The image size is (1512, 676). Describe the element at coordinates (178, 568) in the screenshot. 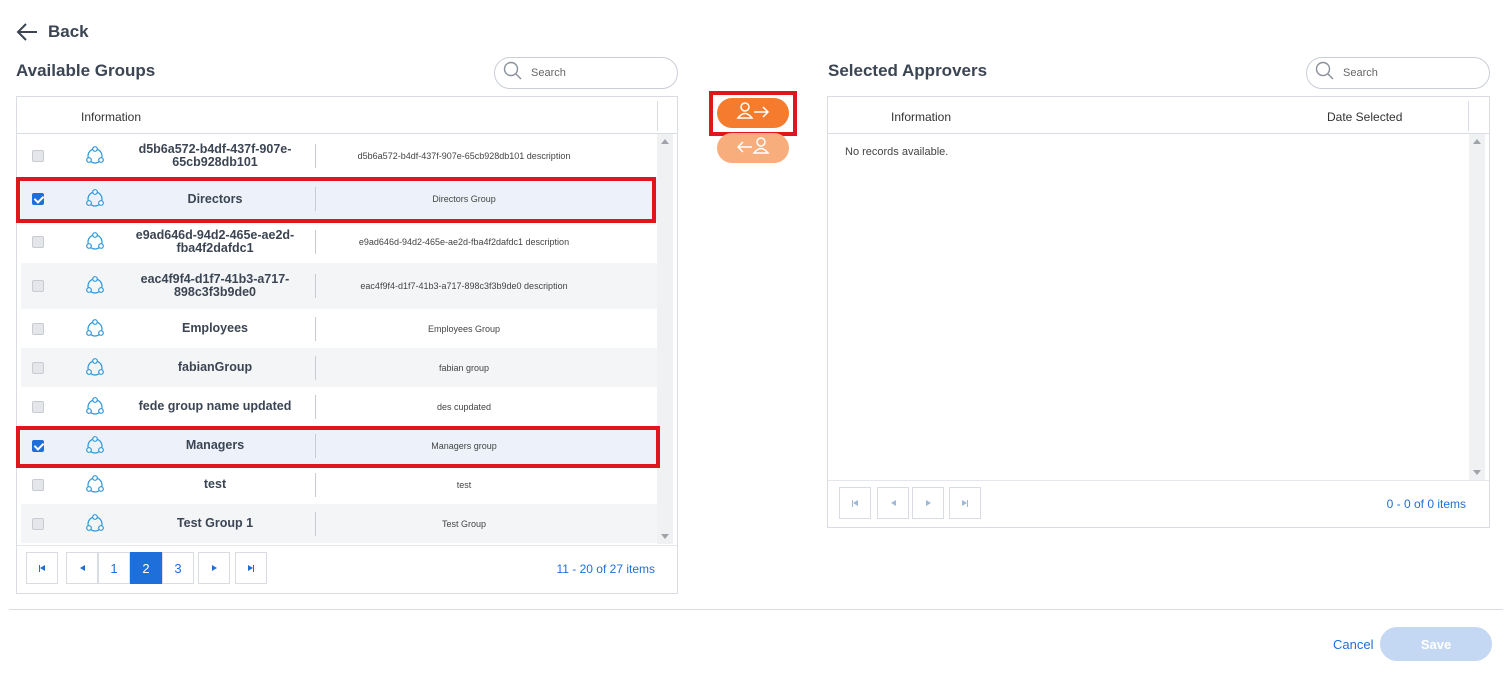

I see `page-3-button: 3` at that location.